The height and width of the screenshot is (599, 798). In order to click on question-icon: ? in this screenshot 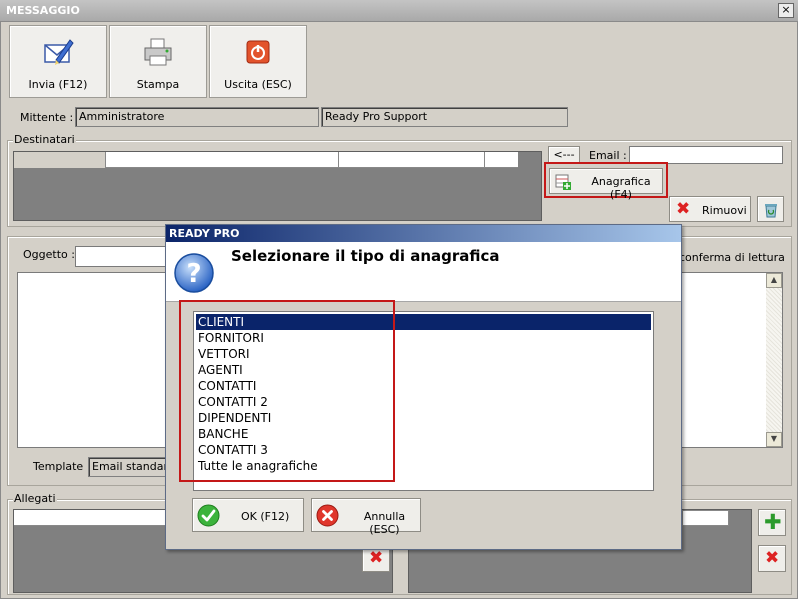, I will do `click(194, 273)`.